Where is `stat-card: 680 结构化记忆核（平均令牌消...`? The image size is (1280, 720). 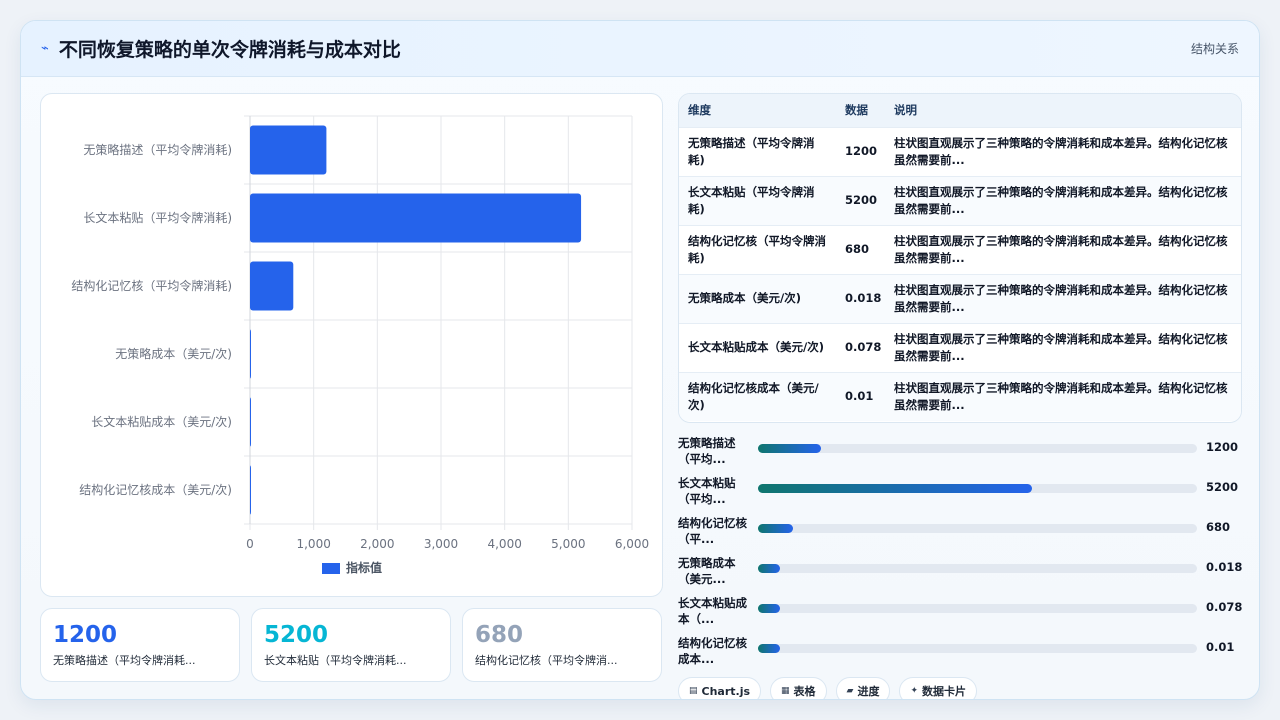
stat-card: 680 结构化记忆核（平均令牌消... is located at coordinates (562, 645).